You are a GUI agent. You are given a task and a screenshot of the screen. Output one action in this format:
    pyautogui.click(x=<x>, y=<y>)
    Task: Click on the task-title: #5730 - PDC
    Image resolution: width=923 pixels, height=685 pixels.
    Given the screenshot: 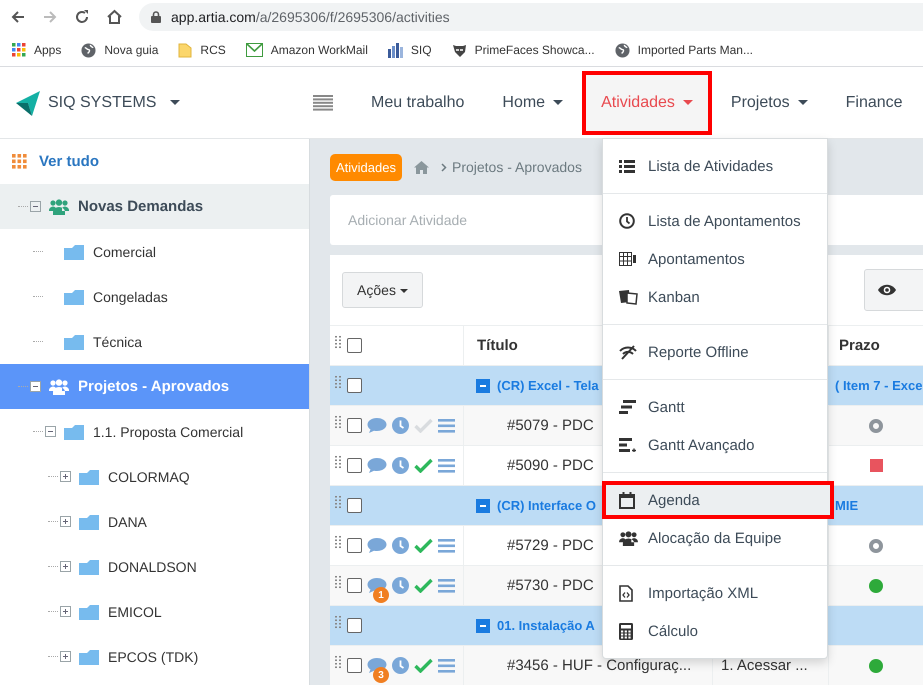 What is the action you would take?
    pyautogui.click(x=529, y=585)
    